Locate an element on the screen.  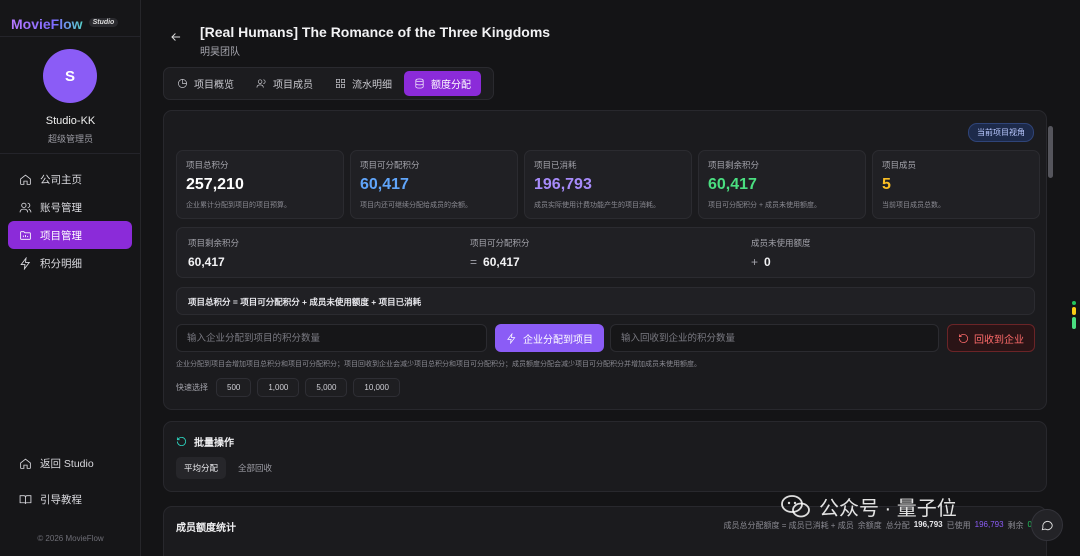
members-formula: 成员总分配额度 = 成员已消耗 + 成员 is located at coordinates (788, 525).